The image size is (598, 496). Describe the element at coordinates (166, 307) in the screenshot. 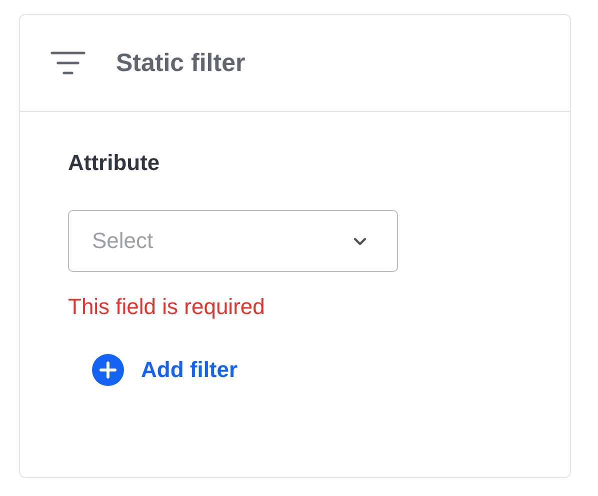

I see `error-message: This field is required` at that location.